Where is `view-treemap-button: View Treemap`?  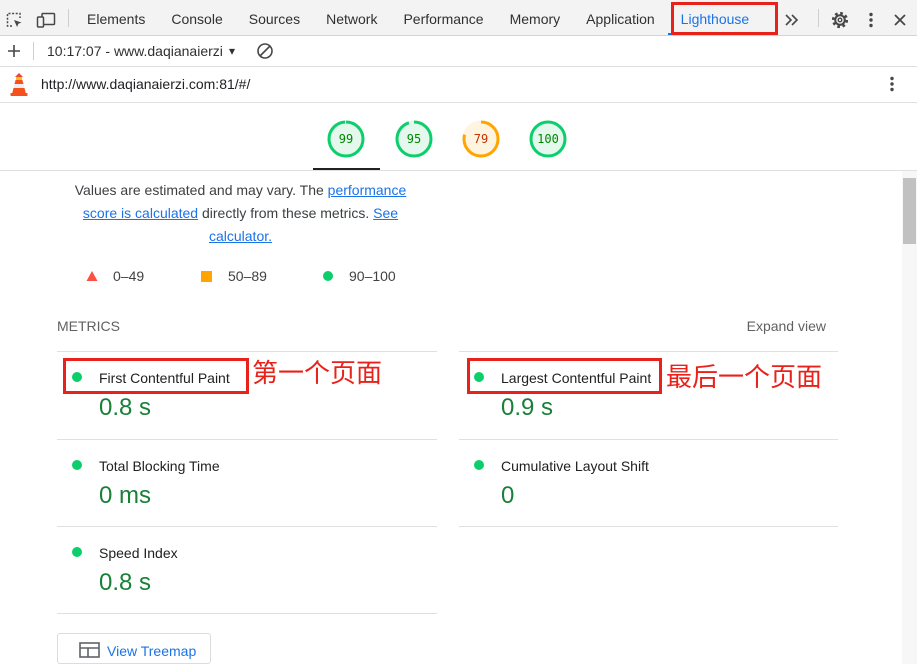
view-treemap-button: View Treemap is located at coordinates (134, 648).